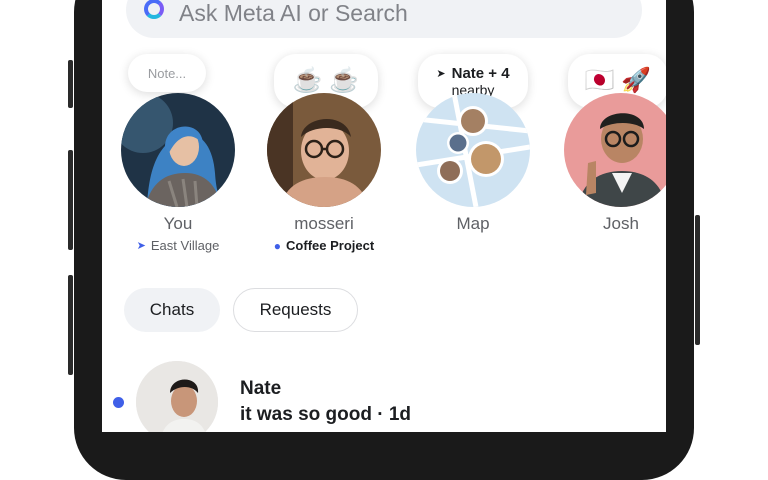  Describe the element at coordinates (118, 402) in the screenshot. I see `unread-indicator` at that location.